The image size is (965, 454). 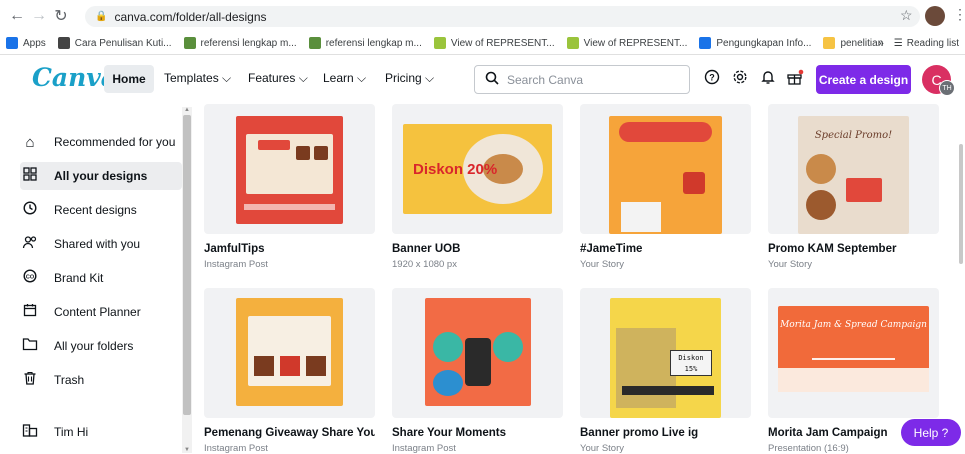 I want to click on sidebar-item-recommended: ⌂ Recommended for you, so click(x=101, y=142).